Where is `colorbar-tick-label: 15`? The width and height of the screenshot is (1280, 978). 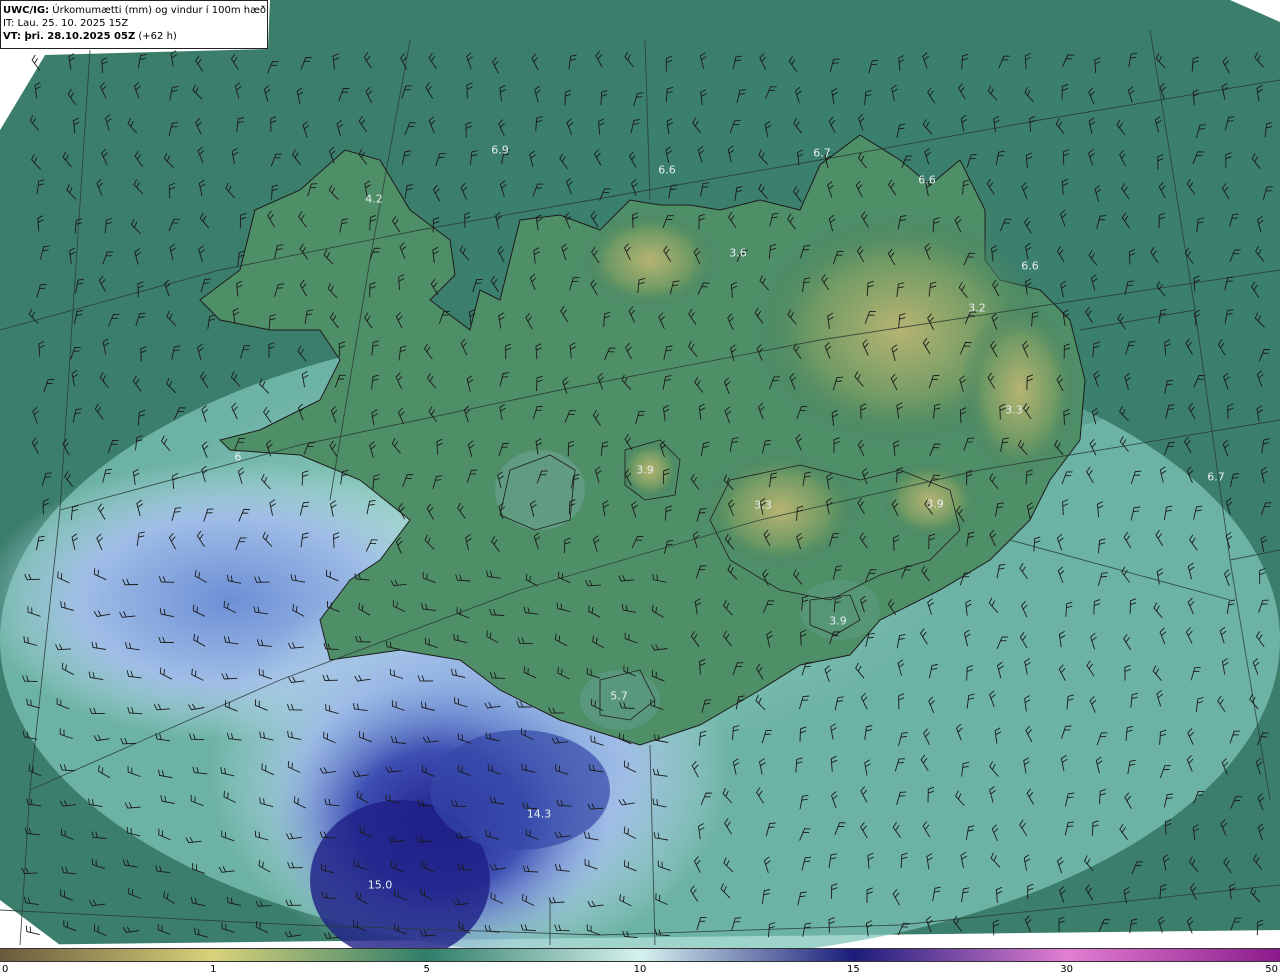
colorbar-tick-label: 15 is located at coordinates (853, 969).